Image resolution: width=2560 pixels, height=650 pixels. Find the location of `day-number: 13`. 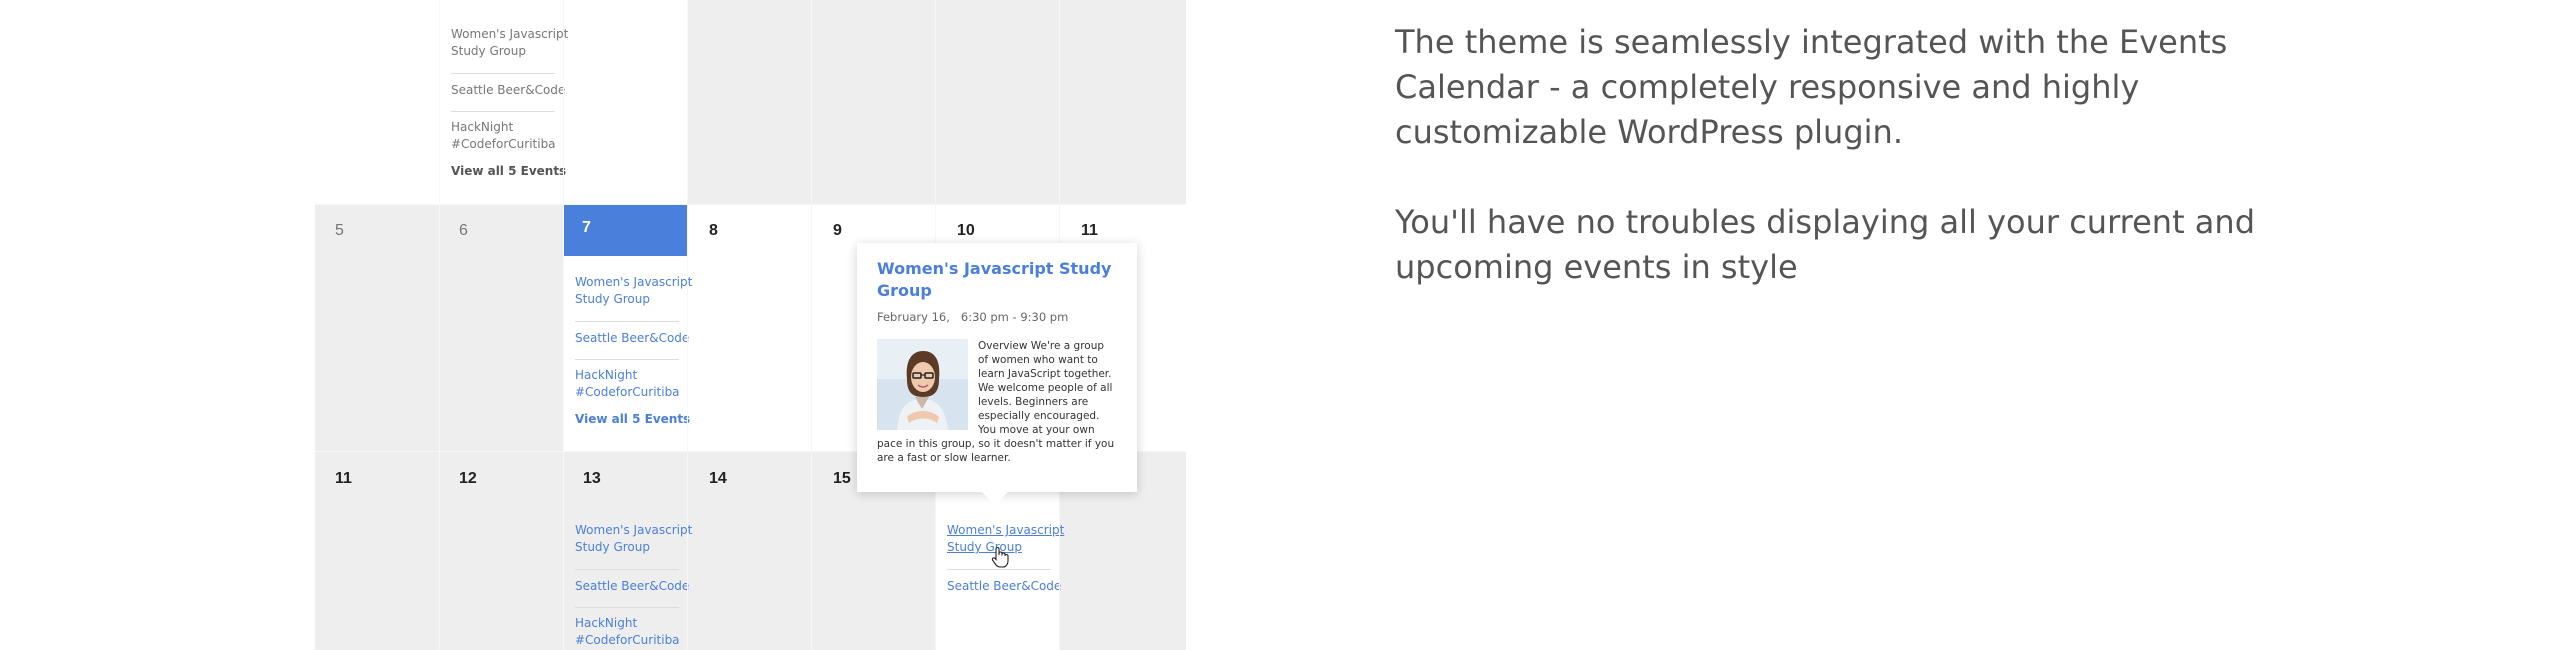

day-number: 13 is located at coordinates (592, 478).